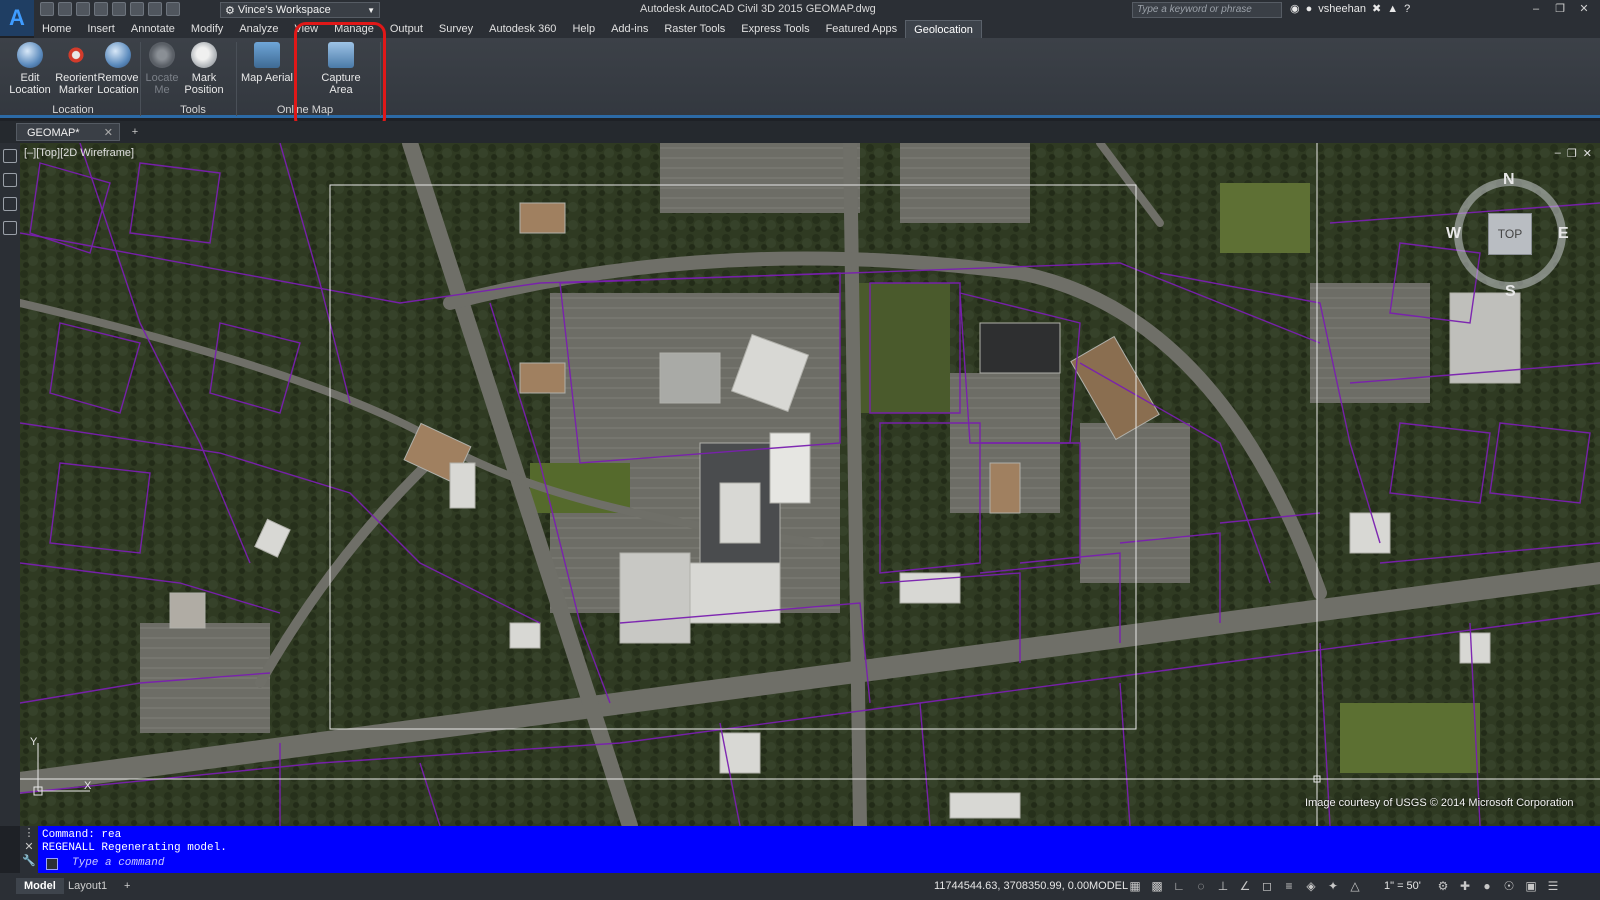 The image size is (1600, 900). What do you see at coordinates (1267, 886) in the screenshot?
I see `dynamic-ucs-icon: ◻` at bounding box center [1267, 886].